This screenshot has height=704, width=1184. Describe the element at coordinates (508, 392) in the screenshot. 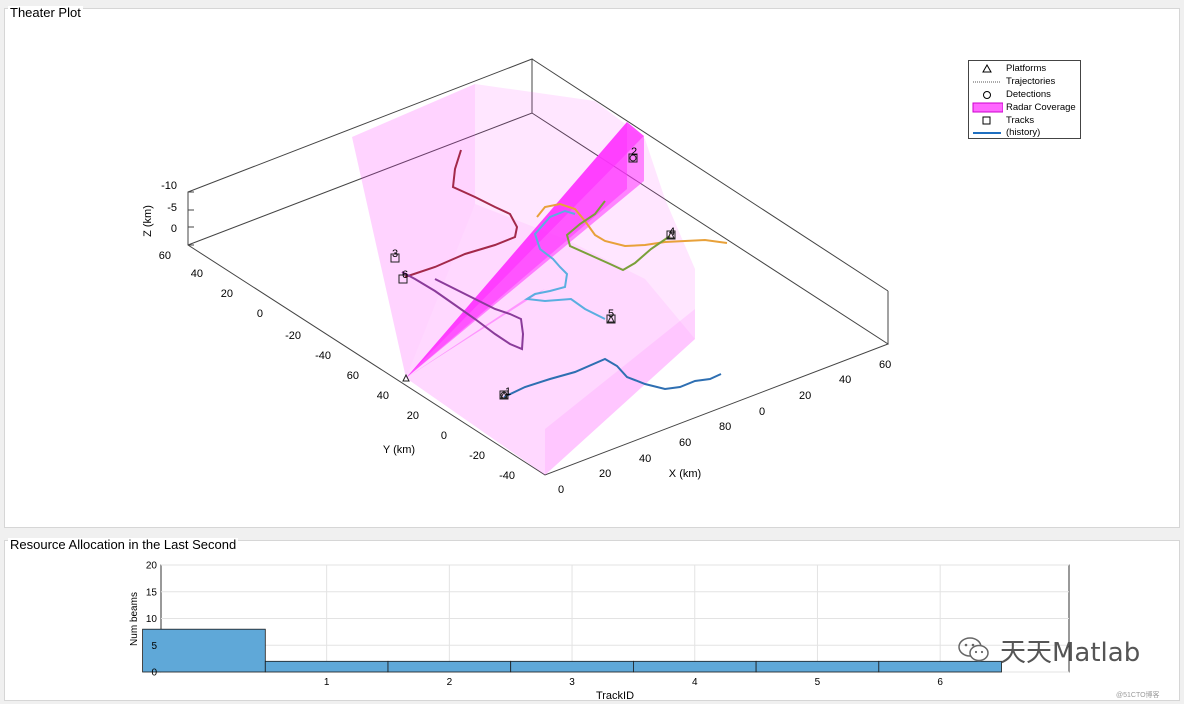

I see `track-label-1: 1` at that location.